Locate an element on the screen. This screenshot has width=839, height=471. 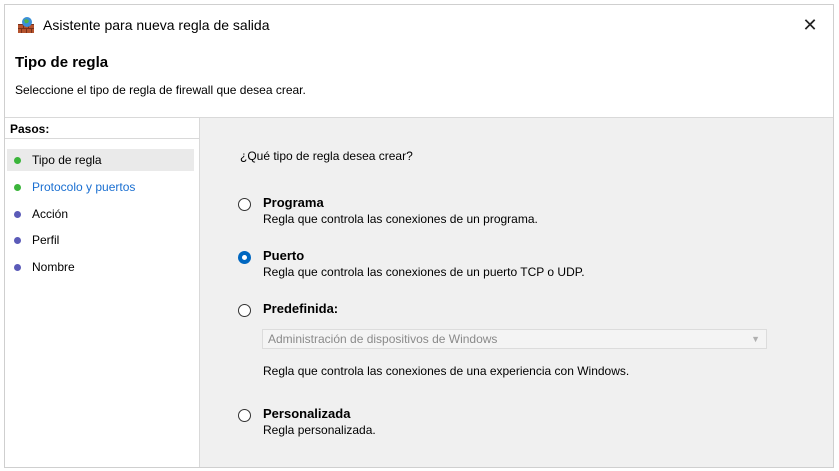
firewall-icon is located at coordinates (26, 25).